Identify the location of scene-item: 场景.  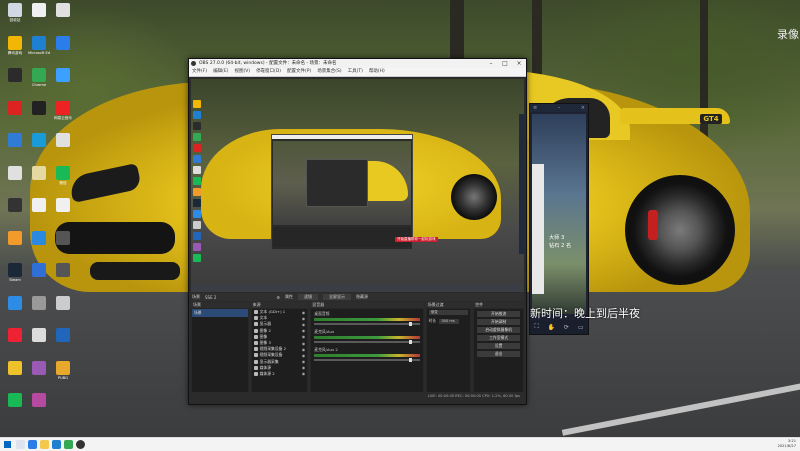
(220, 313).